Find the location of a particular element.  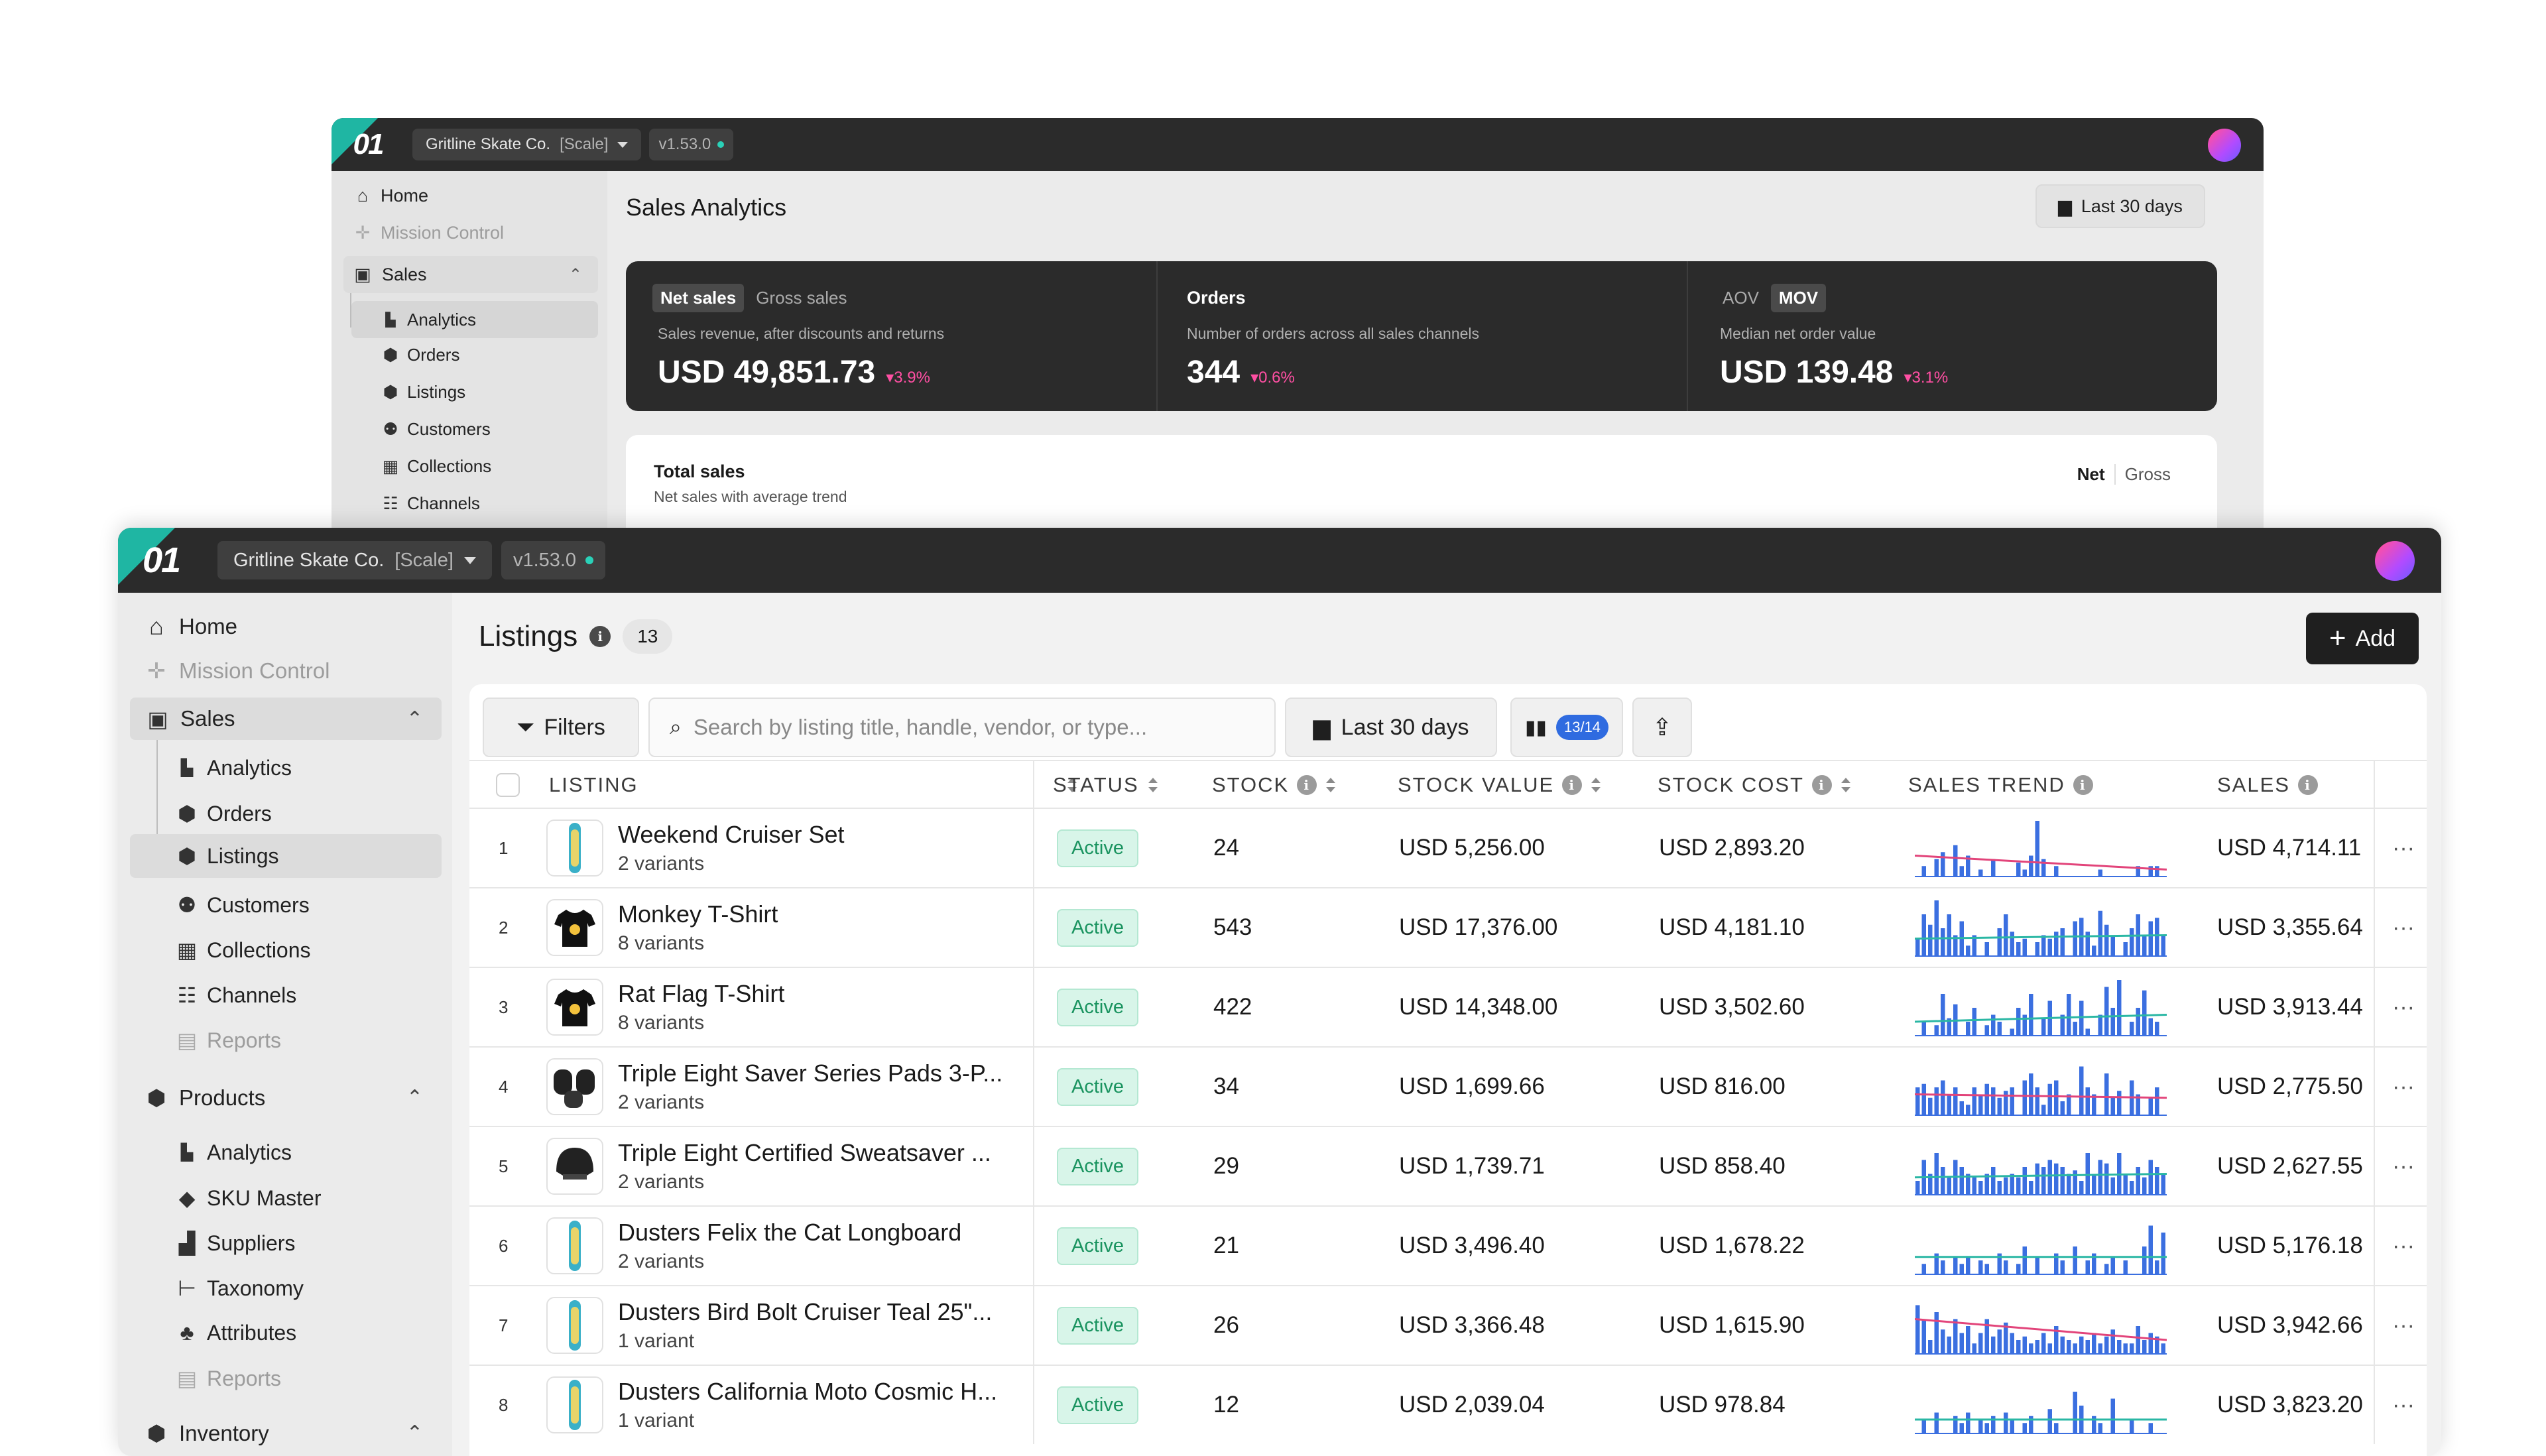

toggle-net: Net is located at coordinates (2092, 474).